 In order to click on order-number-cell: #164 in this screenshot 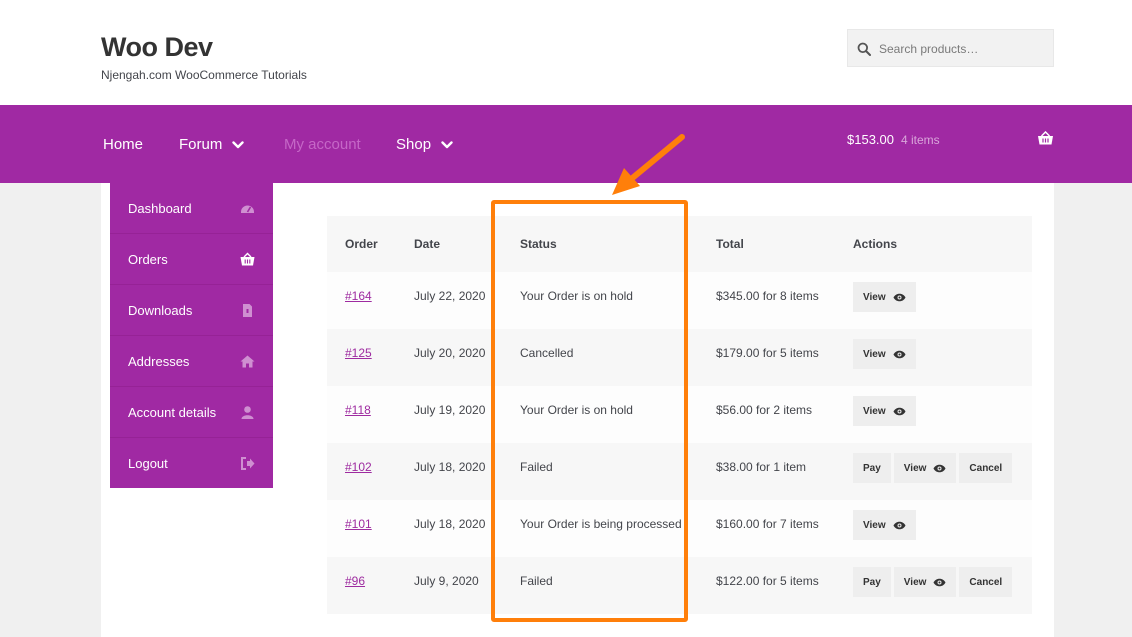, I will do `click(361, 300)`.